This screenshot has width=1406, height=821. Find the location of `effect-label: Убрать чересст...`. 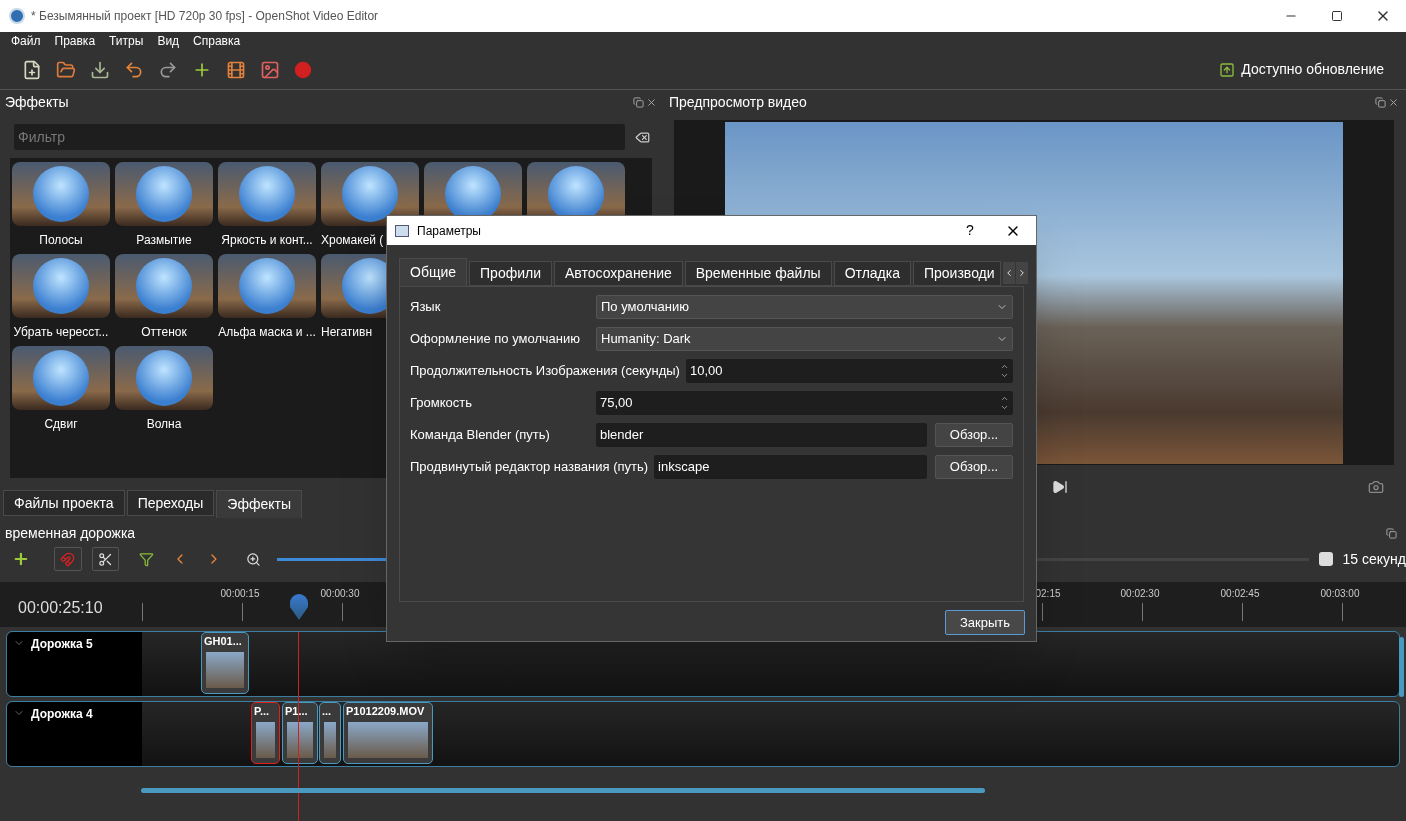

effect-label: Убрать чересст... is located at coordinates (61, 332).